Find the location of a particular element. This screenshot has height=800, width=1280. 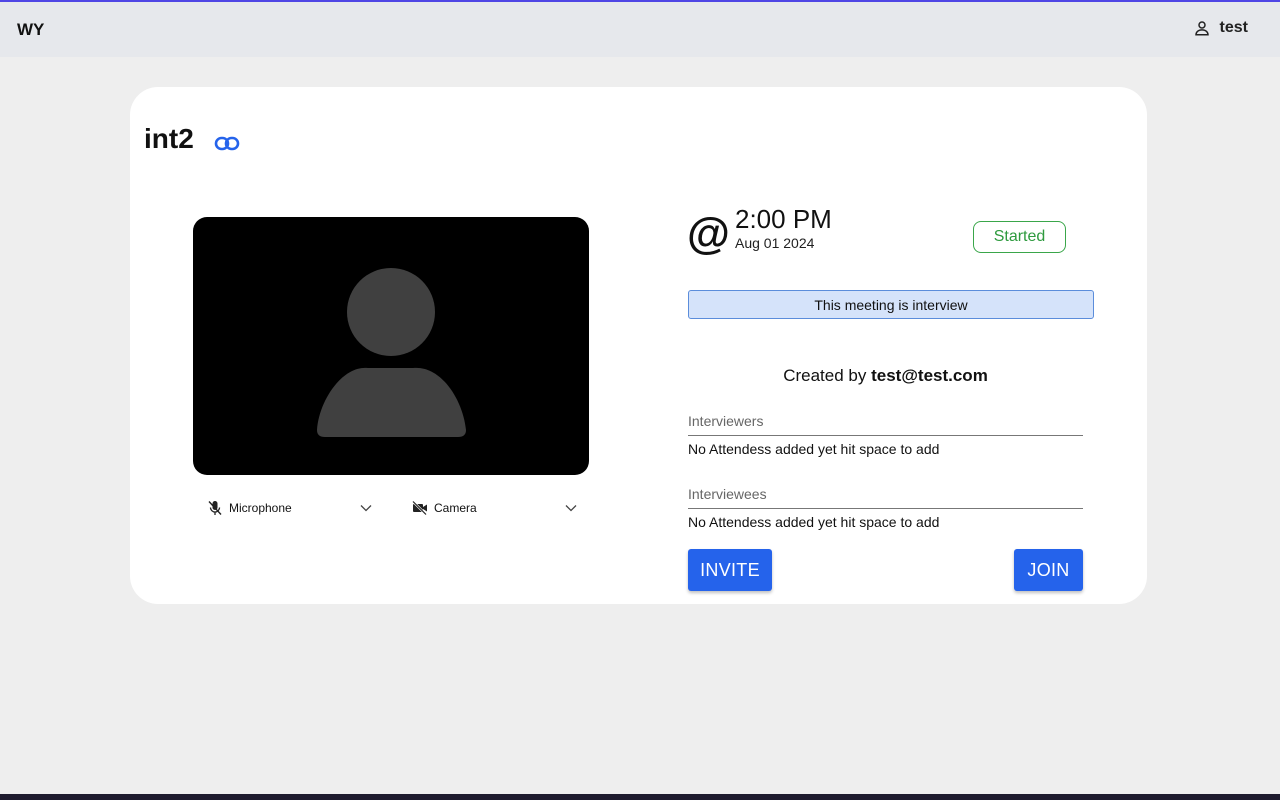

user-menu: test is located at coordinates (1220, 28).